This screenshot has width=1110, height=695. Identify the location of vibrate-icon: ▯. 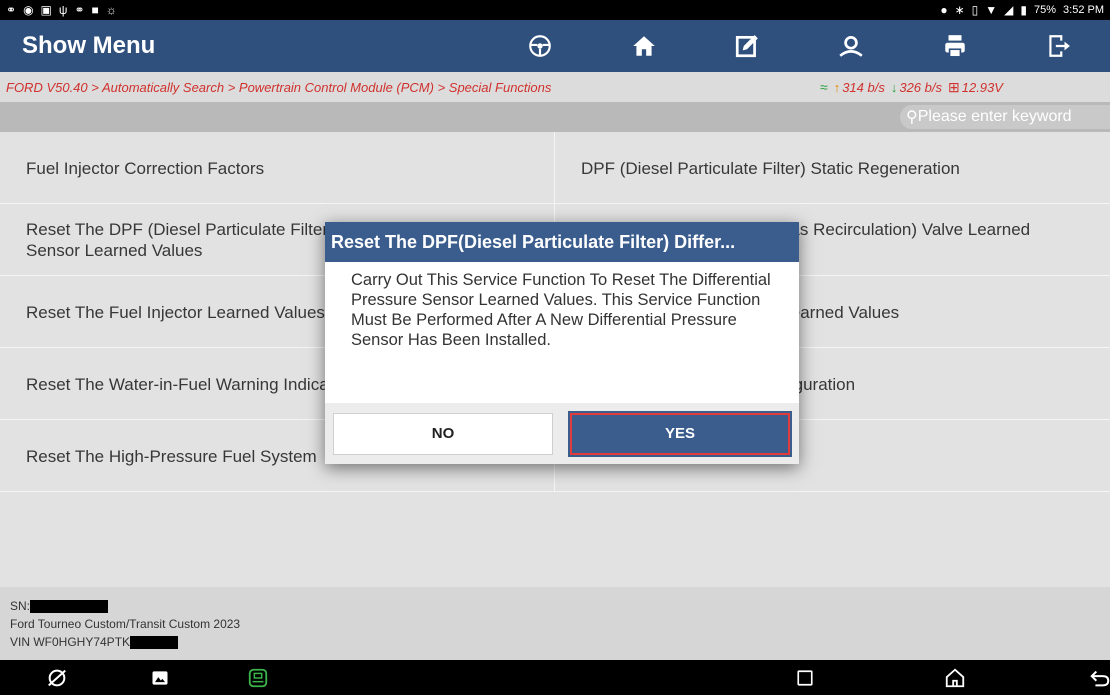
(975, 10).